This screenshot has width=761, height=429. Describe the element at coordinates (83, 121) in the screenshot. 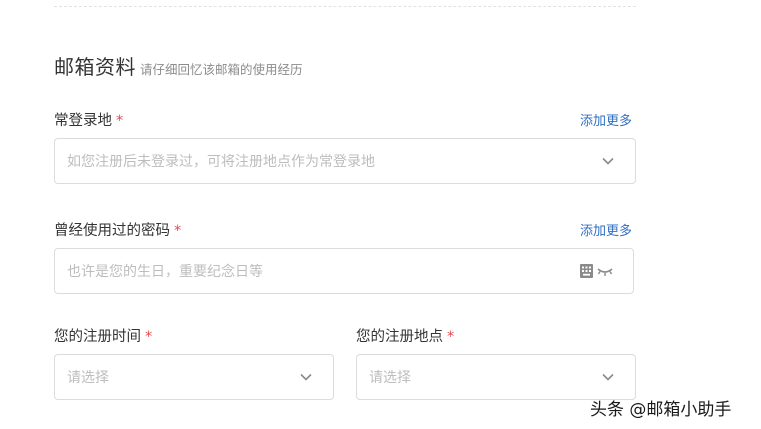

I see `login-place-label-text: 常登录地` at that location.